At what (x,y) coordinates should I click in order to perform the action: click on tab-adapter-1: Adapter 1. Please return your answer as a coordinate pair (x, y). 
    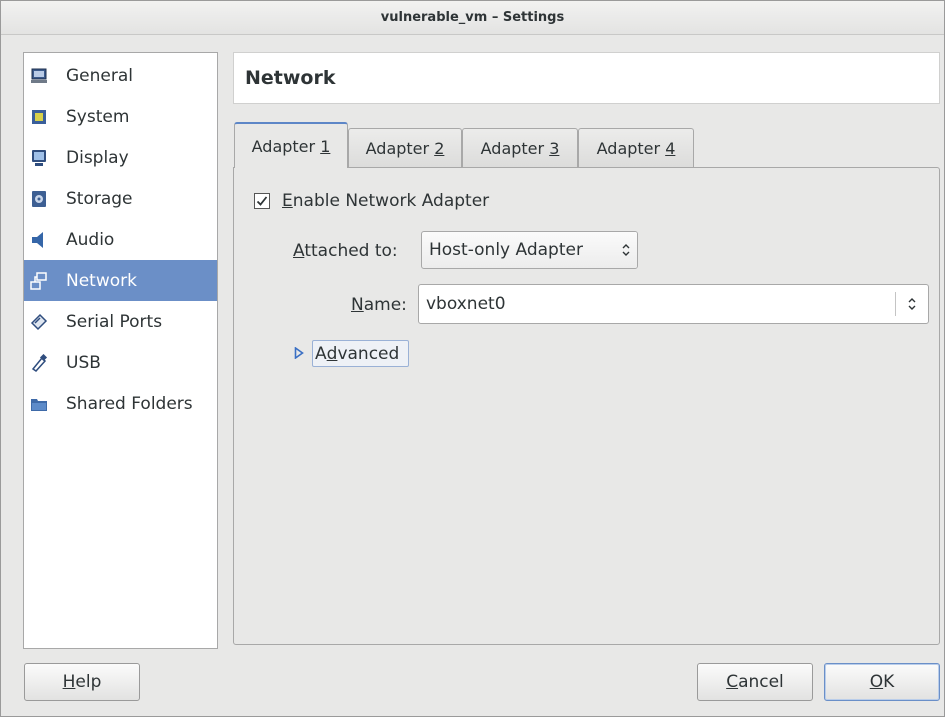
    Looking at the image, I should click on (291, 145).